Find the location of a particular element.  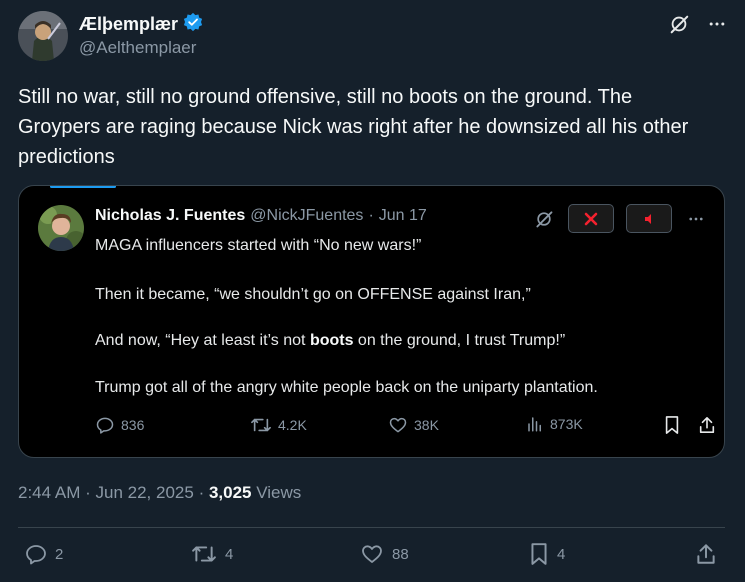

line-3-bold: boots is located at coordinates (331, 340).